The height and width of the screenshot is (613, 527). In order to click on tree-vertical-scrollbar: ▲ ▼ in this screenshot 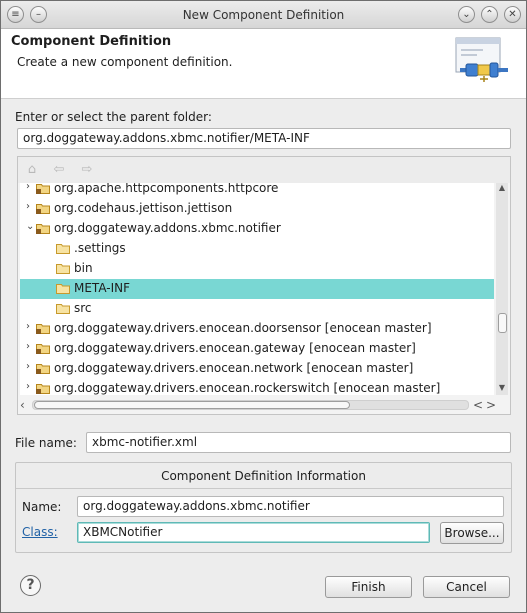, I will do `click(502, 289)`.